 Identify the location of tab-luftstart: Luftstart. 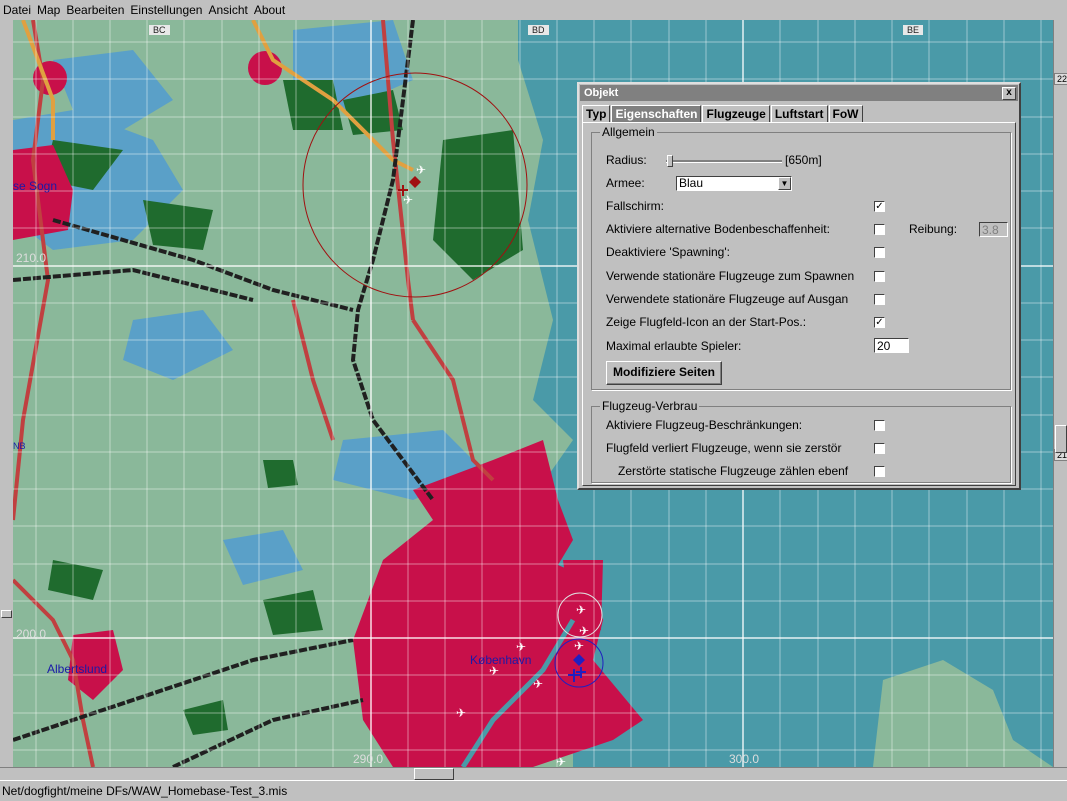
(799, 114).